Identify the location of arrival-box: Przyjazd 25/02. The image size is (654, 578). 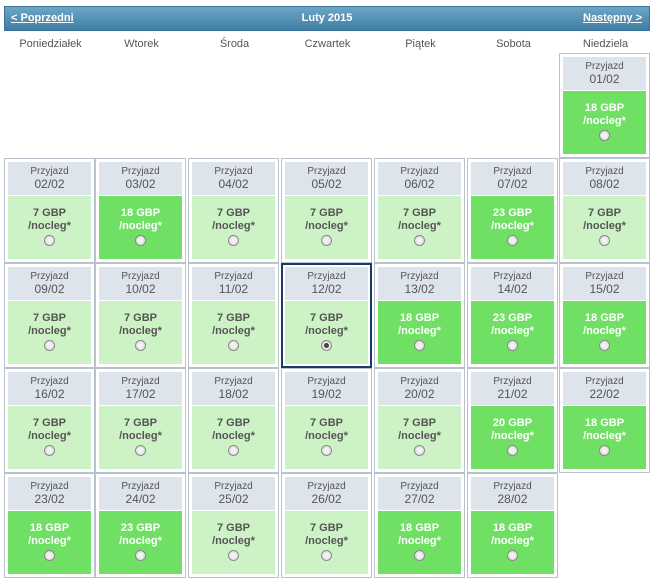
(233, 493).